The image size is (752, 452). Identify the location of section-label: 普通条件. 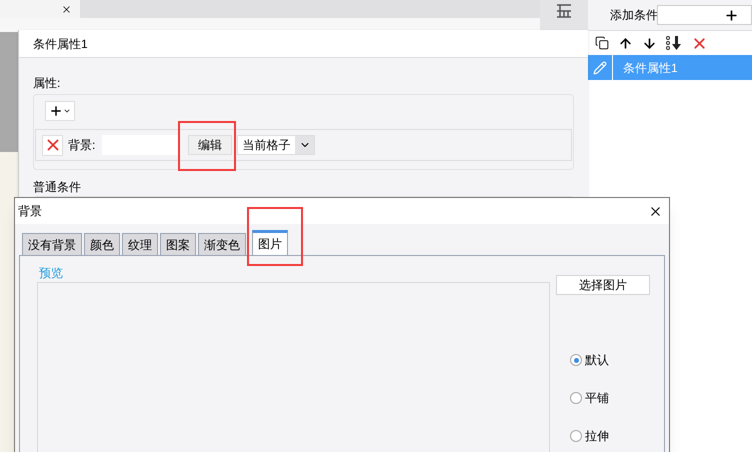
(57, 187).